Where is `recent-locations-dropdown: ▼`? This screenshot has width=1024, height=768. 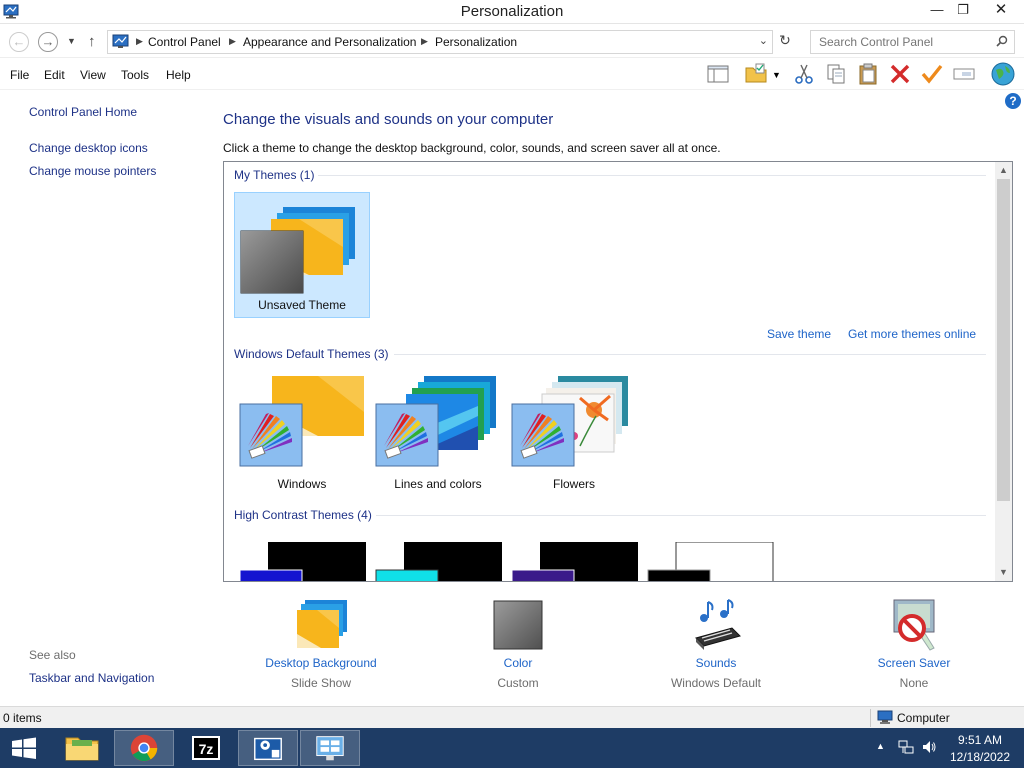
recent-locations-dropdown: ▼ is located at coordinates (71, 41).